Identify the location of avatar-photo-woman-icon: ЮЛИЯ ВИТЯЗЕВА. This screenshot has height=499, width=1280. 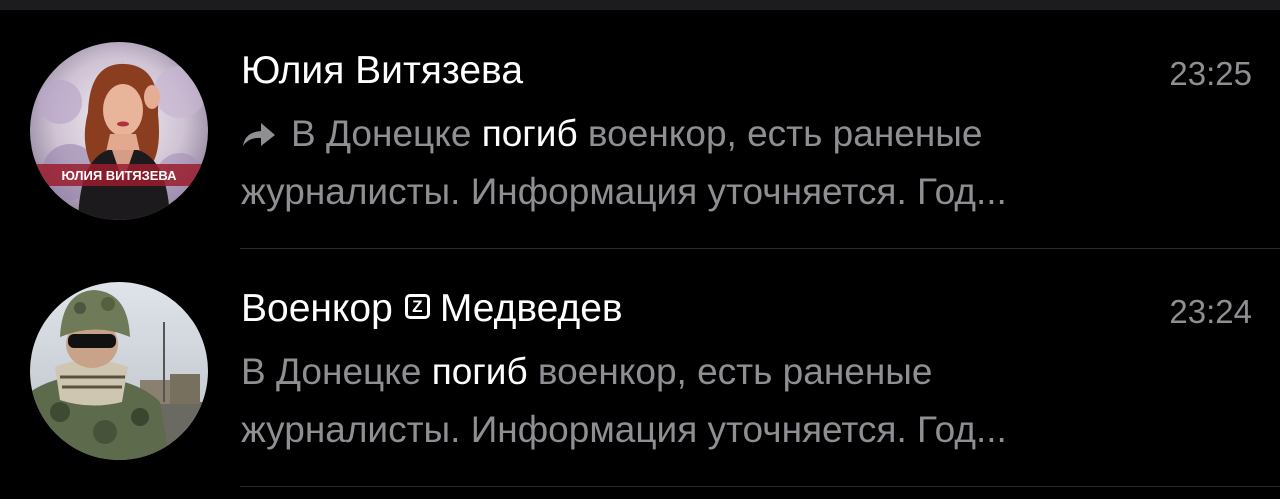
(119, 131).